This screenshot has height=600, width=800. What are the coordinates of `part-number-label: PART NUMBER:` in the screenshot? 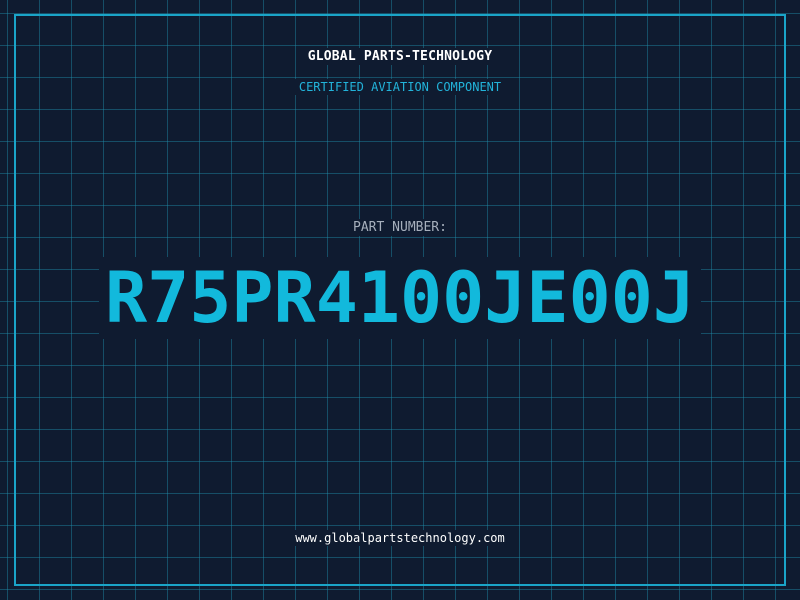 It's located at (400, 227).